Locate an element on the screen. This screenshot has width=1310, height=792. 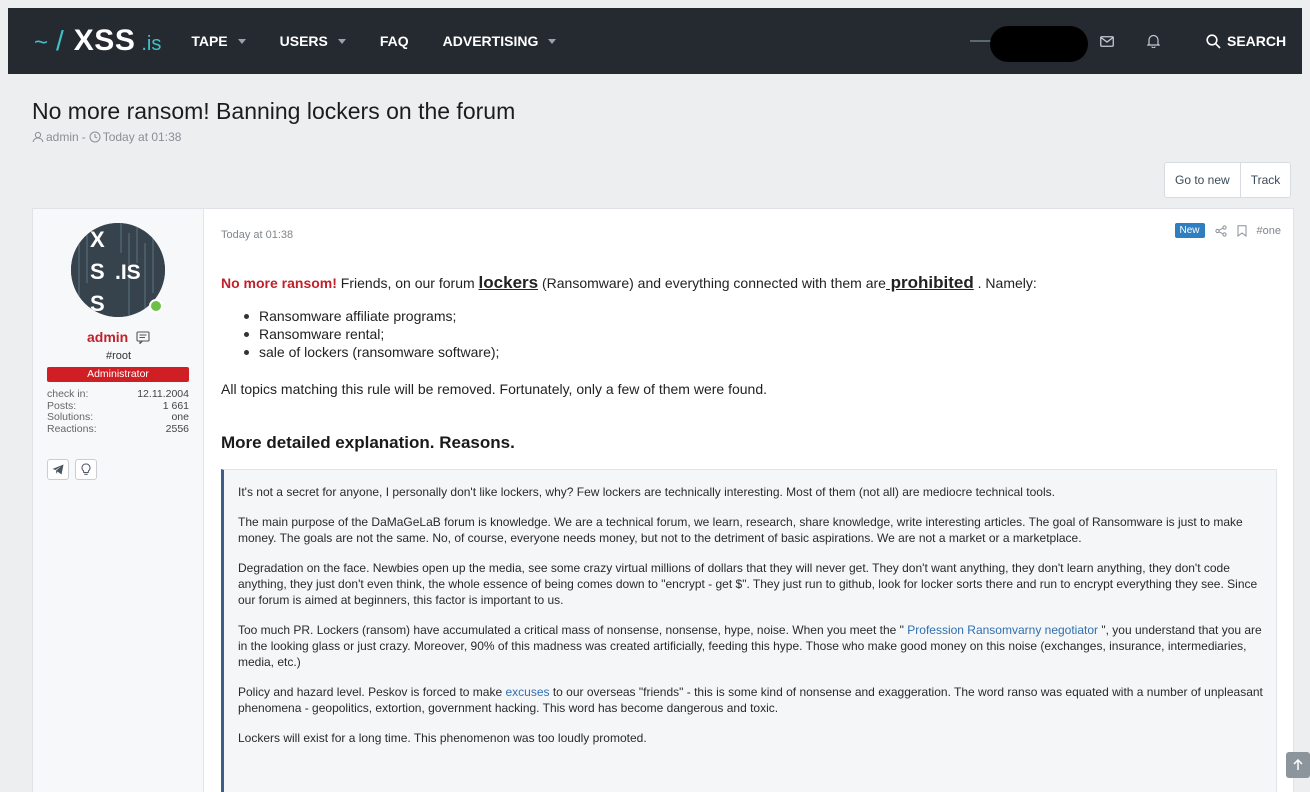
excuses-link: excuses is located at coordinates (527, 692).